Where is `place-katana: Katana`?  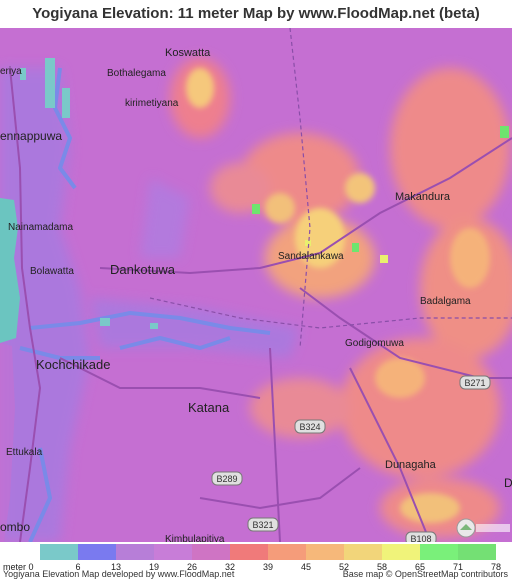 place-katana: Katana is located at coordinates (209, 407).